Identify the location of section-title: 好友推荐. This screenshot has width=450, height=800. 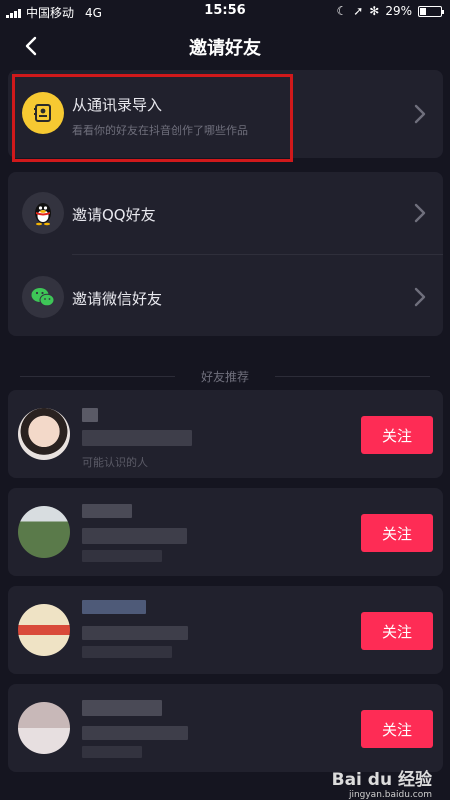
(225, 376).